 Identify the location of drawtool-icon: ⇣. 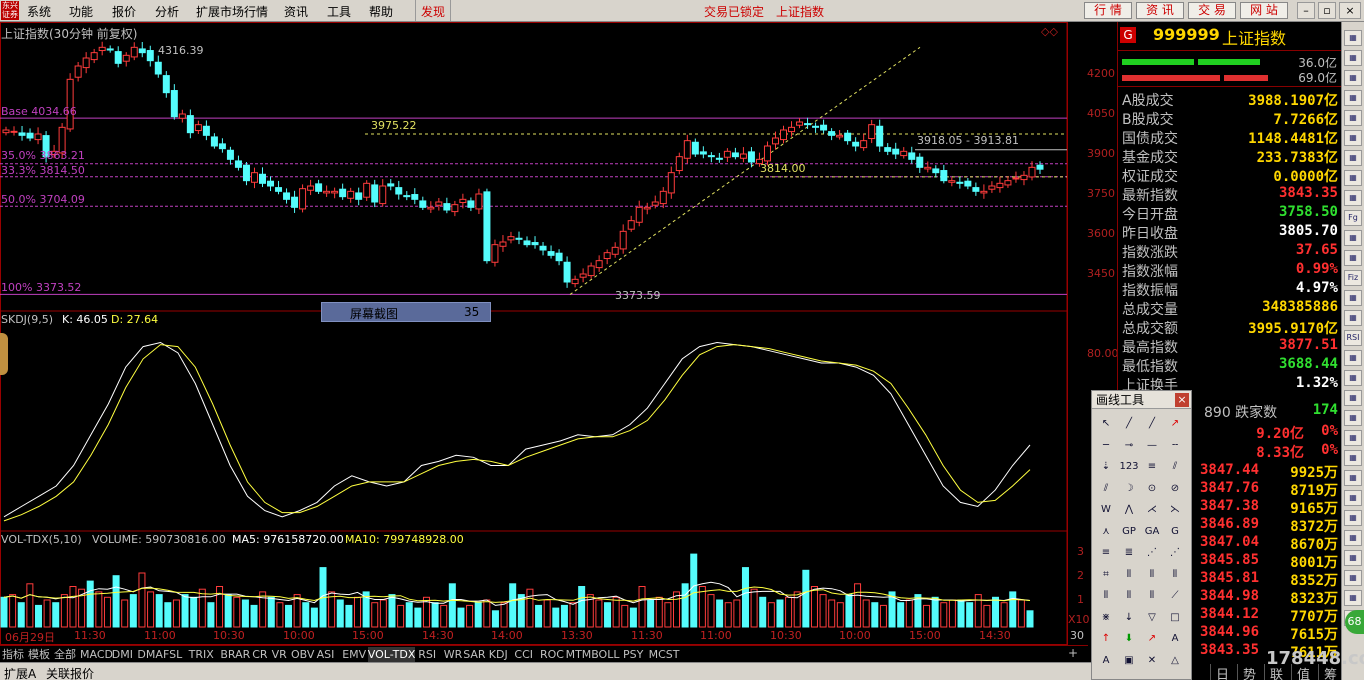
(1106, 467).